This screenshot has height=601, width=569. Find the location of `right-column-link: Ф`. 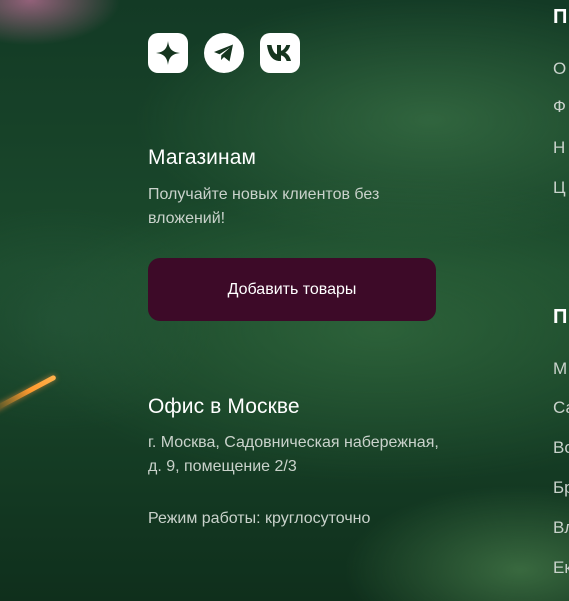

right-column-link: Ф is located at coordinates (559, 107).